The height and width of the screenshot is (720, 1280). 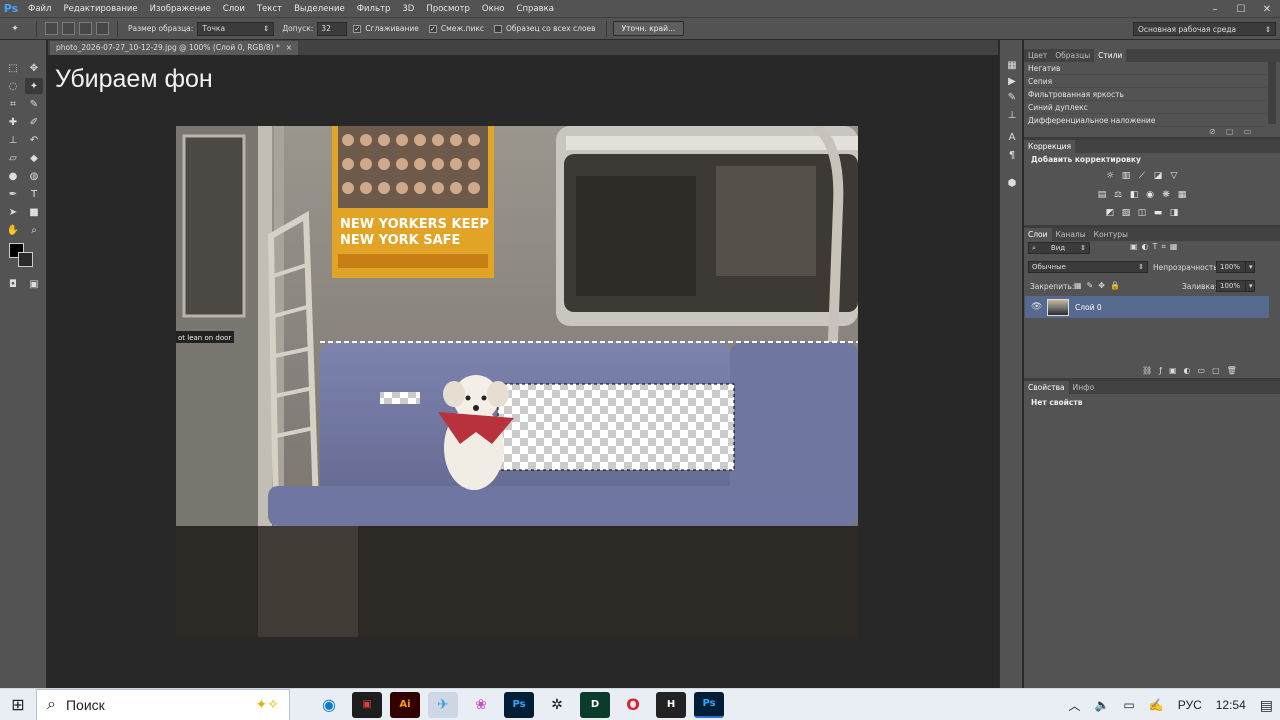 What do you see at coordinates (13, 122) in the screenshot?
I see `healing-tool-icon: ✚` at bounding box center [13, 122].